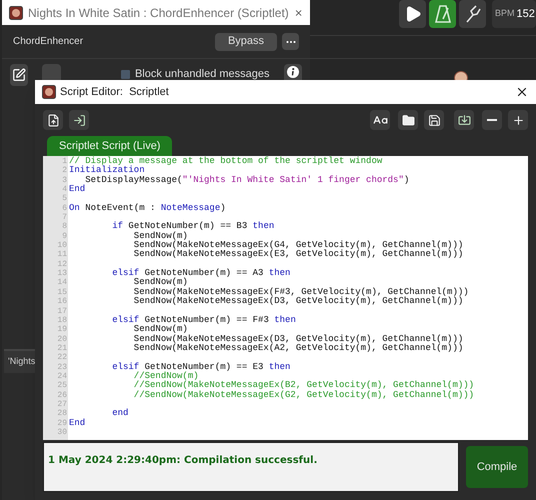 The height and width of the screenshot is (500, 536). Describe the element at coordinates (62, 311) in the screenshot. I see `line-number: 17` at that location.